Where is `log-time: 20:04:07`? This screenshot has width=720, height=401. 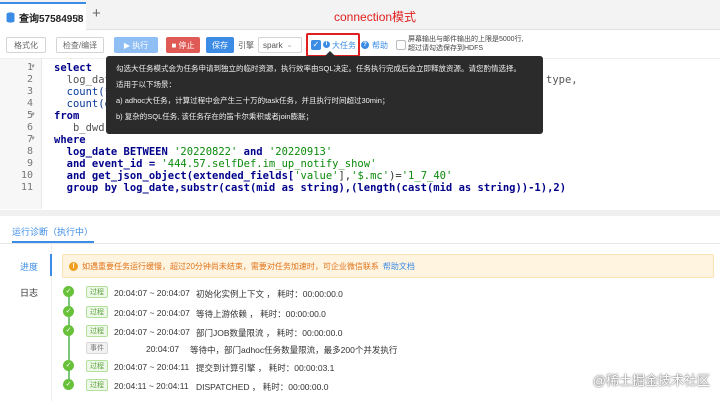 log-time: 20:04:07 is located at coordinates (163, 349).